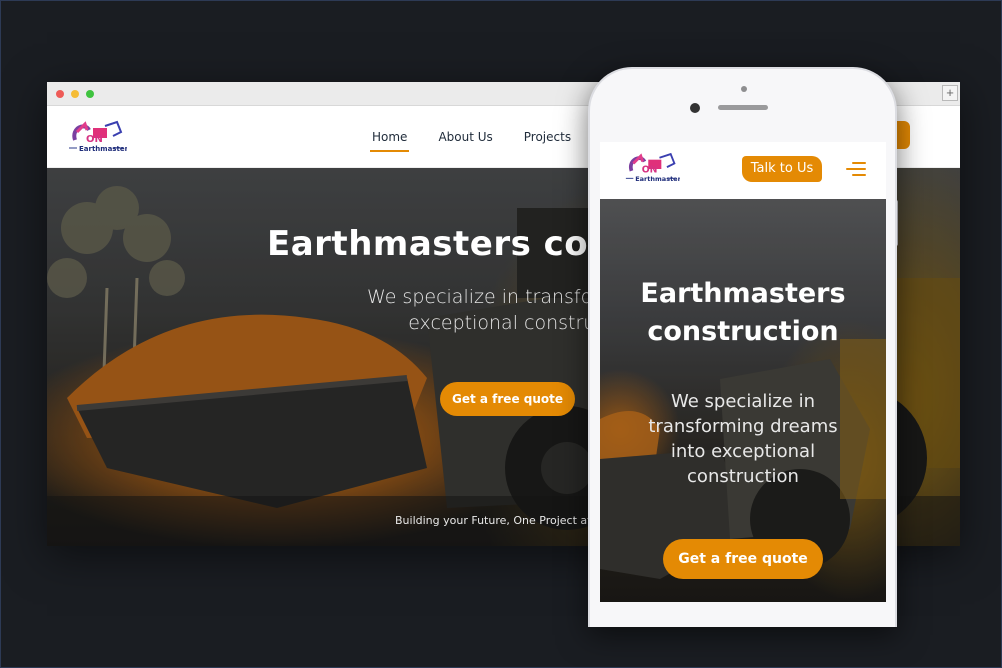  Describe the element at coordinates (695, 108) in the screenshot. I see `phone-camera` at that location.